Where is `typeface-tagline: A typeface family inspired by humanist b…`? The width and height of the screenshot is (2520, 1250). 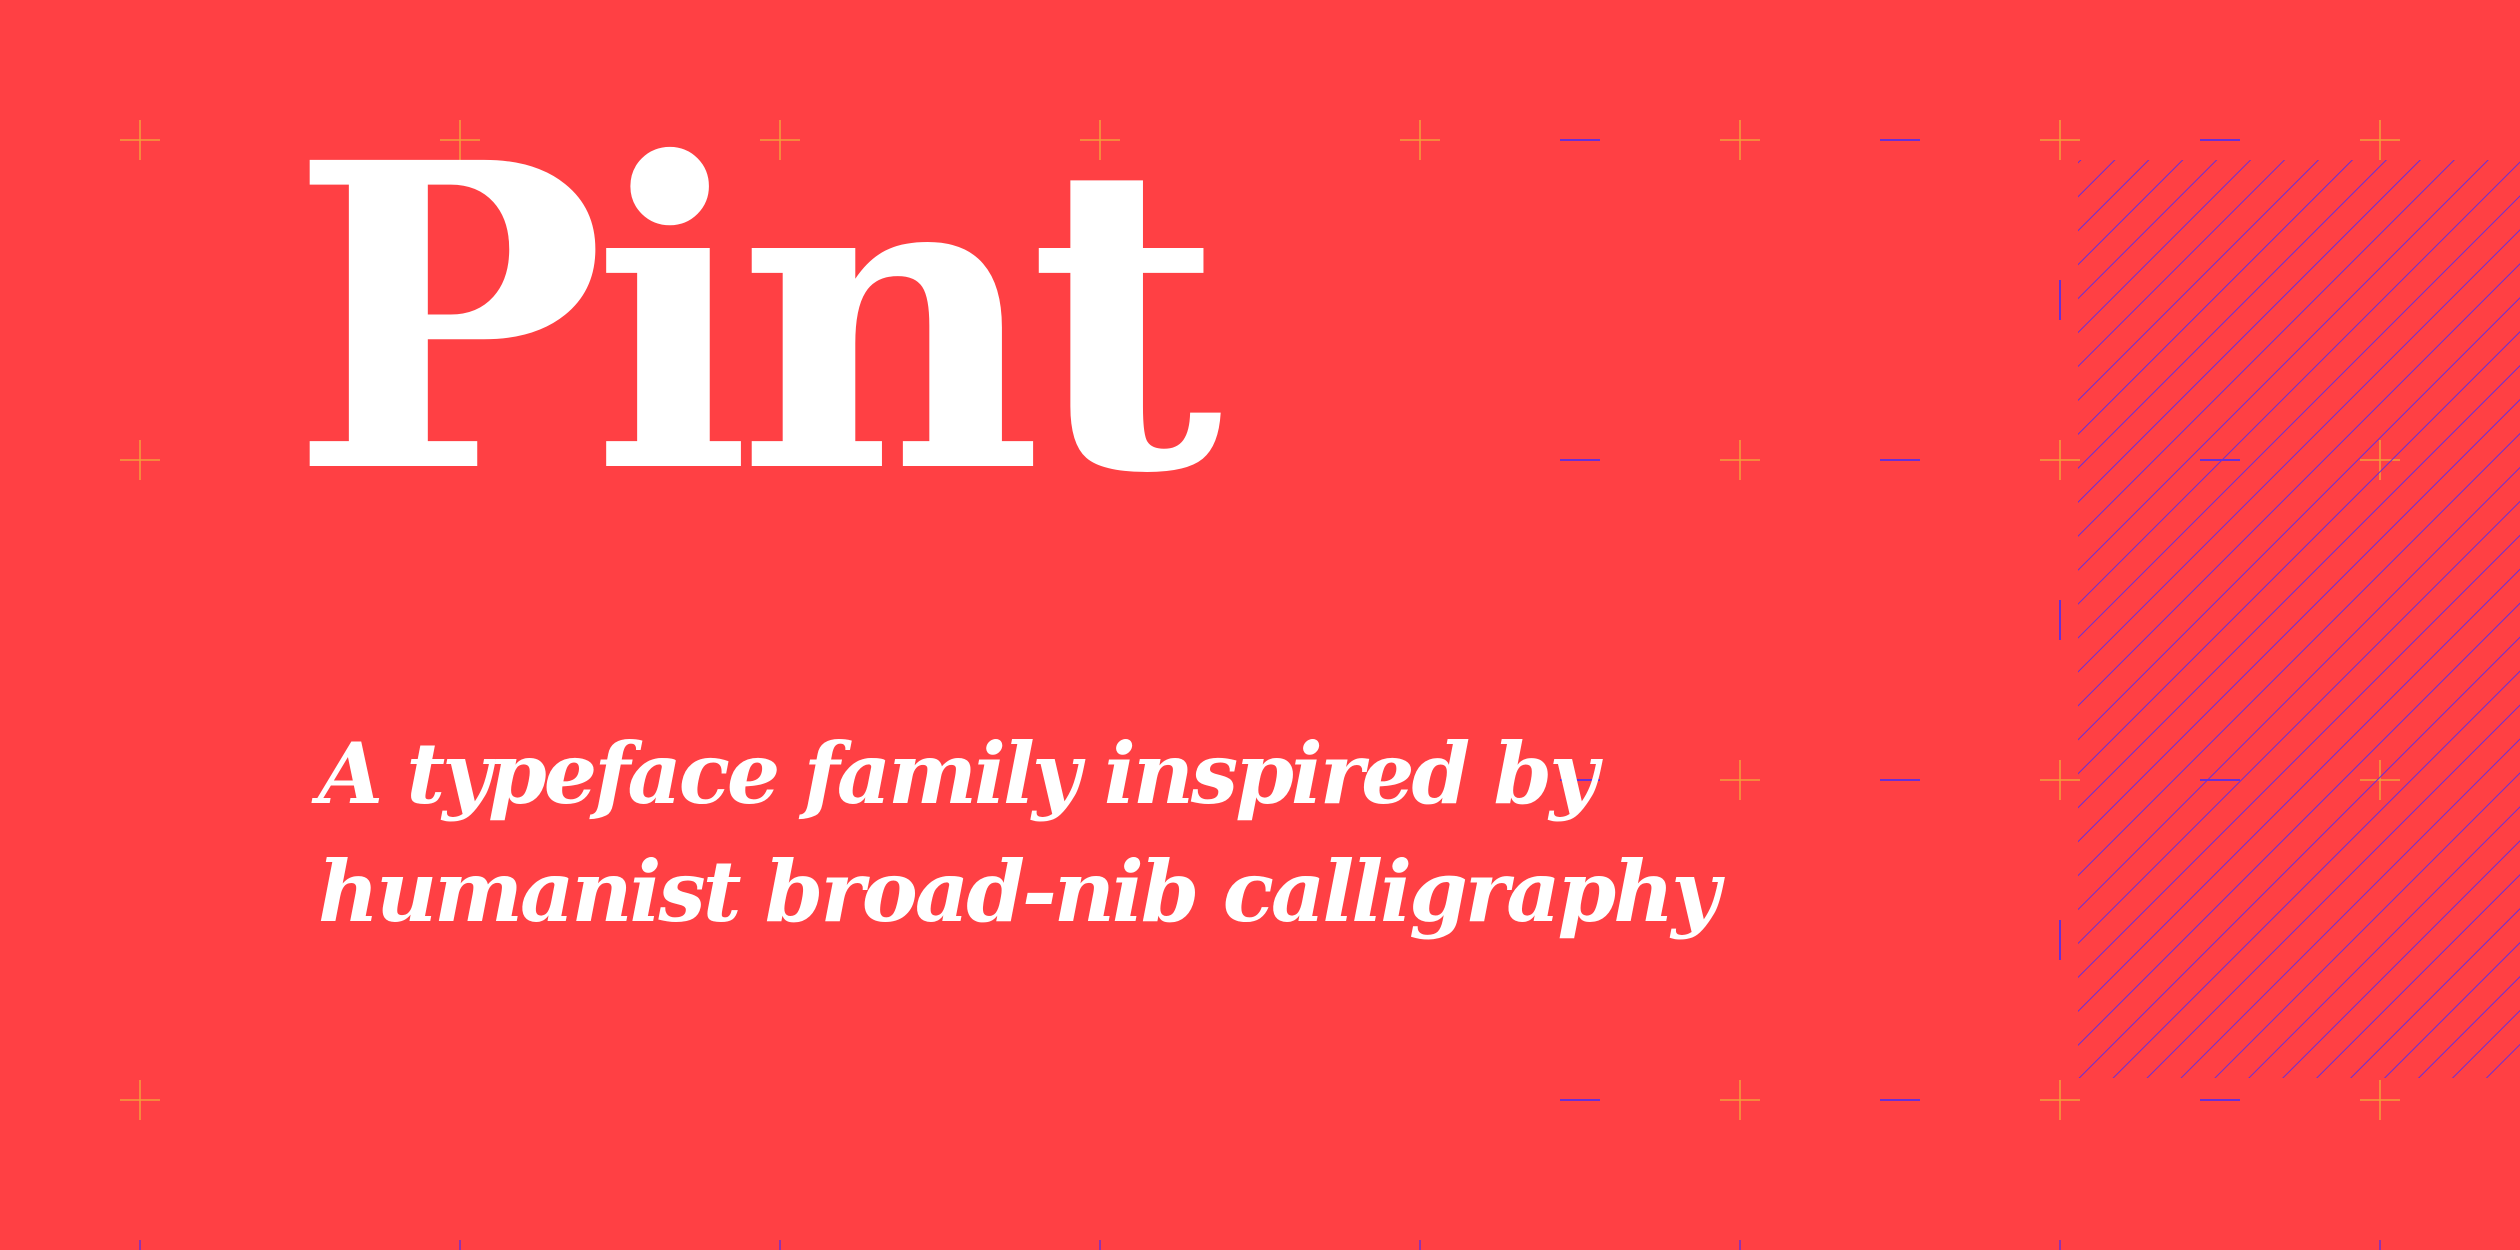
typeface-tagline: A typeface family inspired by humanist b… is located at coordinates (1019, 833).